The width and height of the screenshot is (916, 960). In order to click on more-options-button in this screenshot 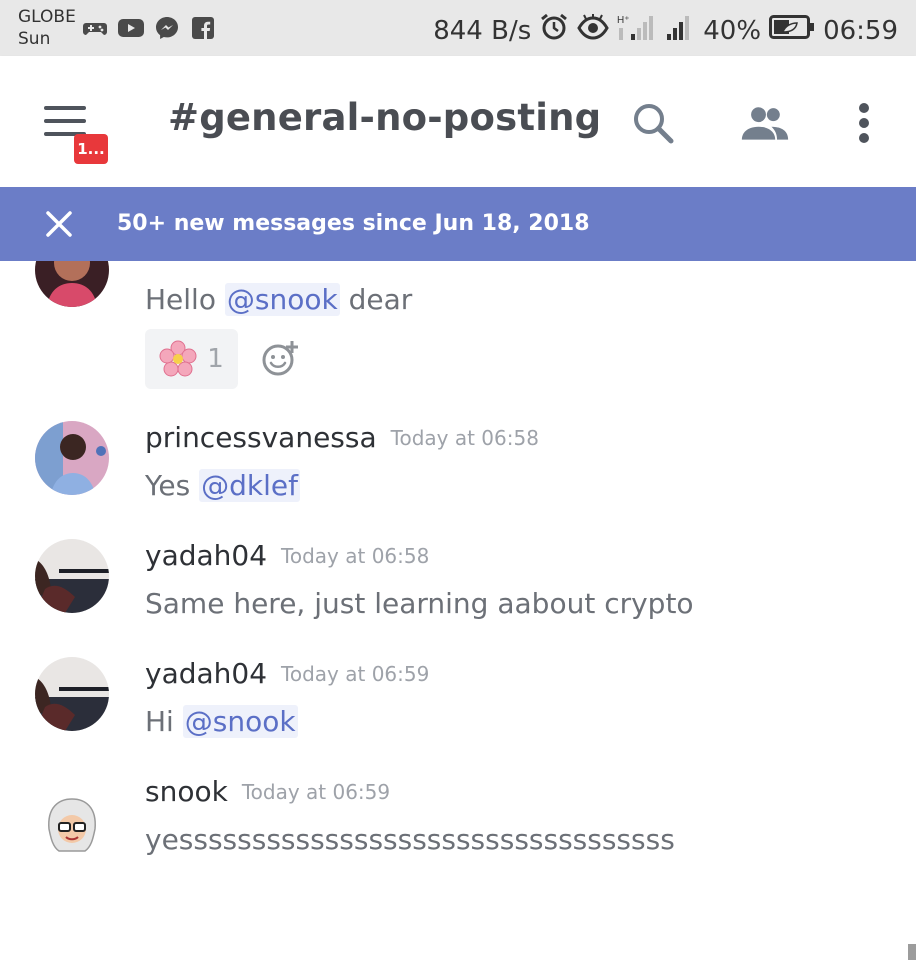, I will do `click(864, 123)`.